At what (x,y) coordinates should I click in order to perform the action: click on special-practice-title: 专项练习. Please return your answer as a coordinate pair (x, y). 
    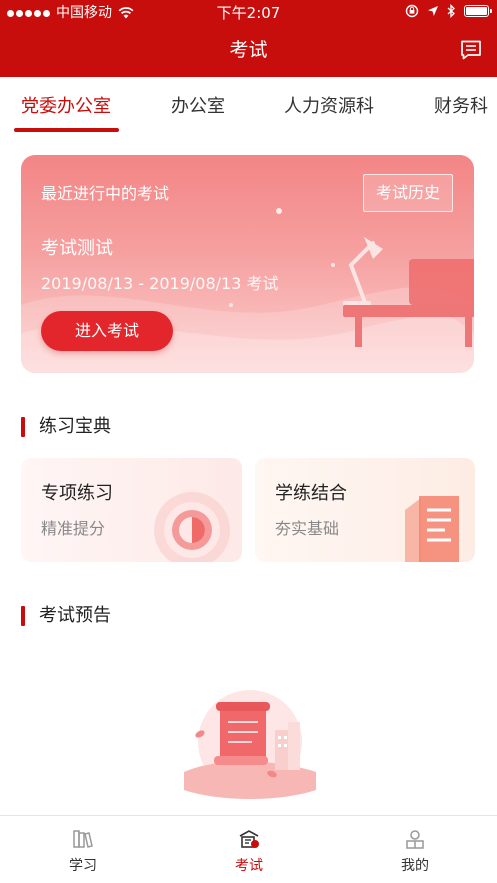
    Looking at the image, I should click on (77, 493).